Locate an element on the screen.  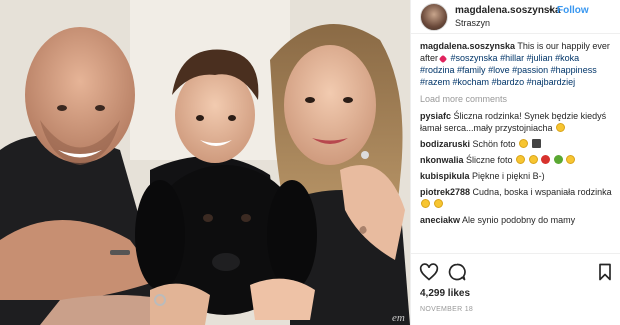
load-more-comments-link: Load more comments is located at coordinates (518, 99).